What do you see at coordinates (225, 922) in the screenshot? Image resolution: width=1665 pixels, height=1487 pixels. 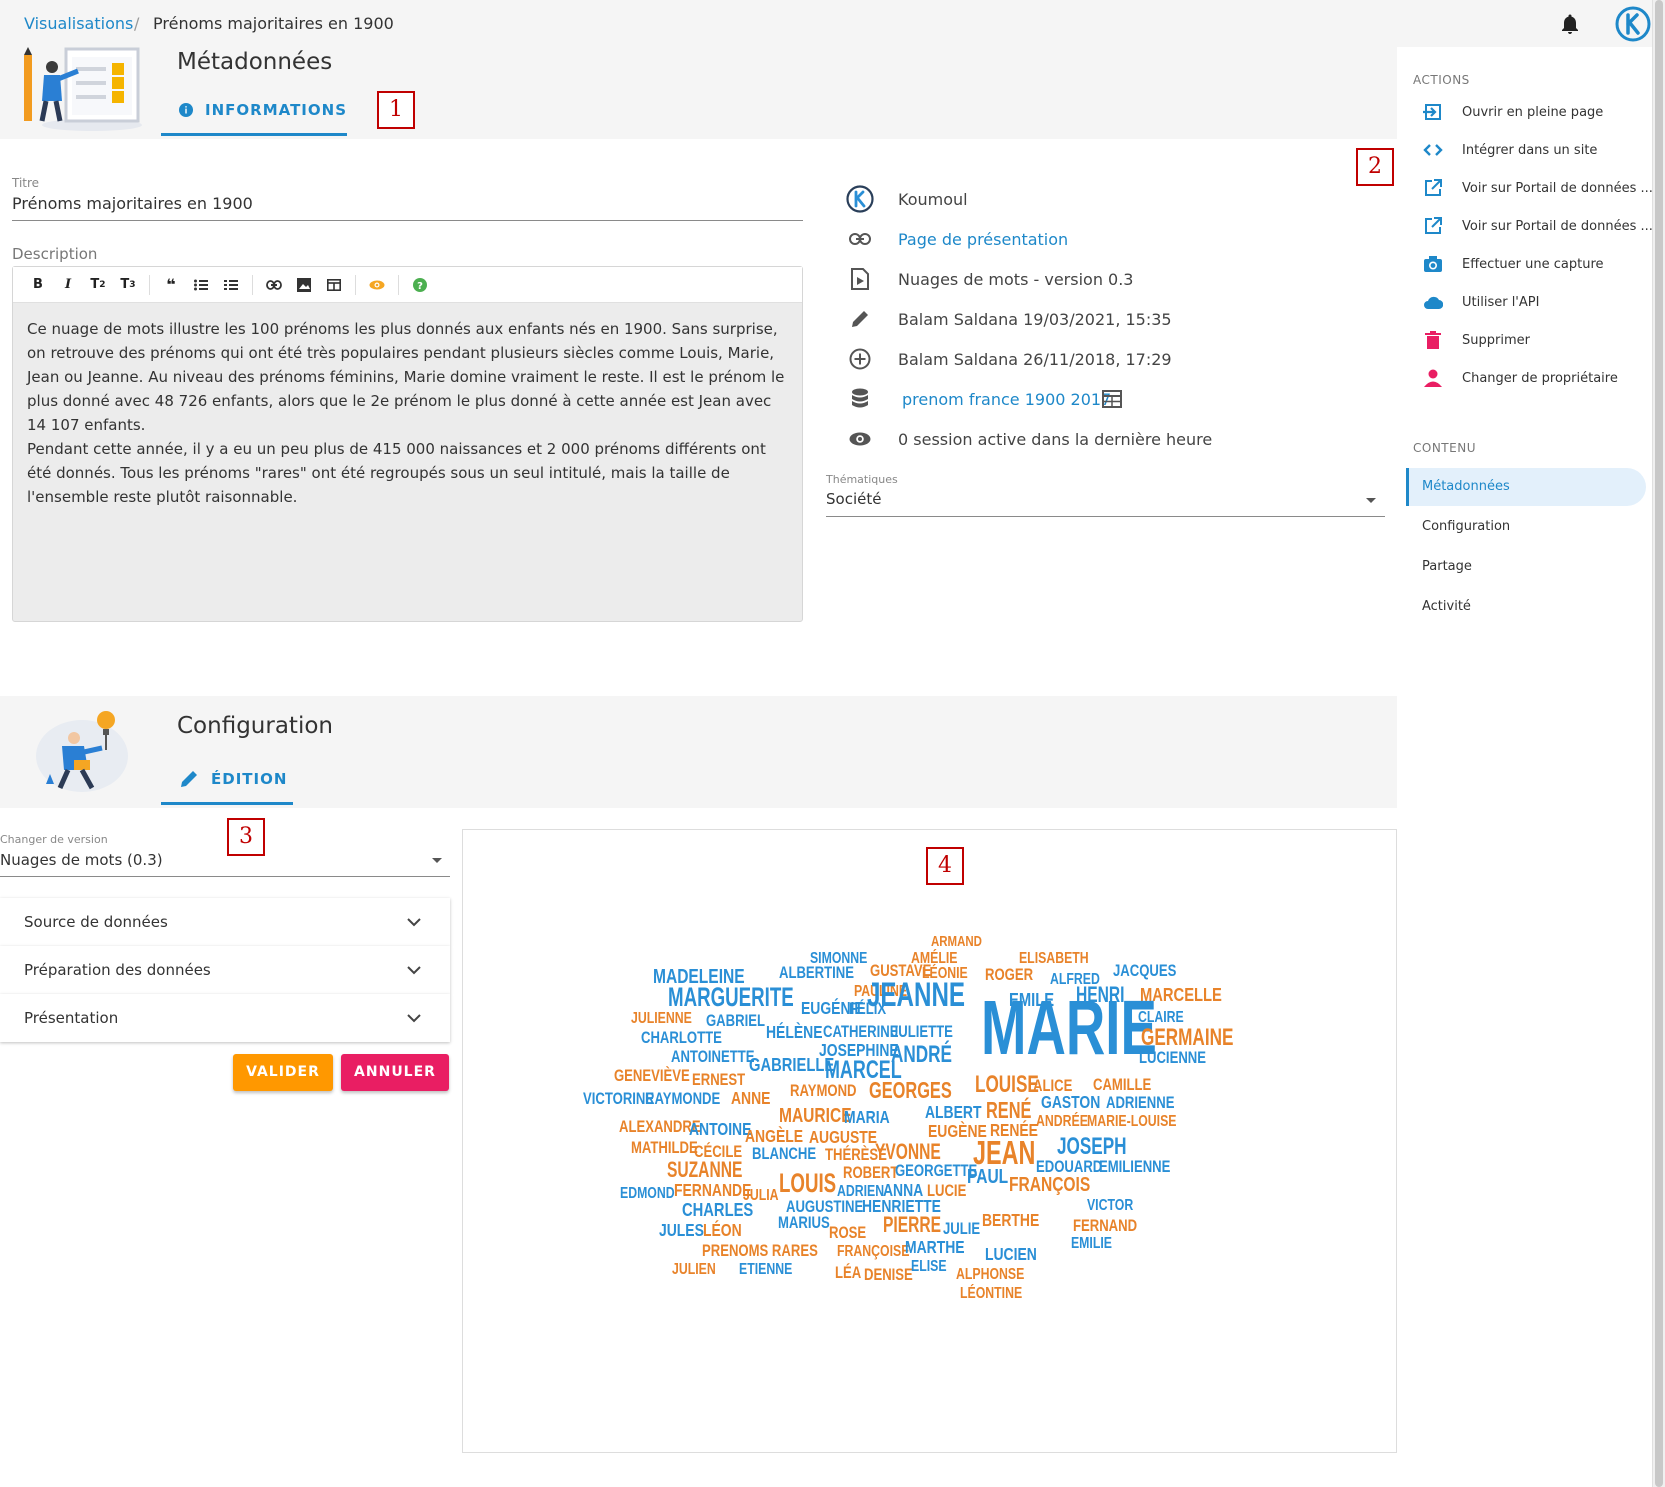 I see `config-panel: Source de données` at bounding box center [225, 922].